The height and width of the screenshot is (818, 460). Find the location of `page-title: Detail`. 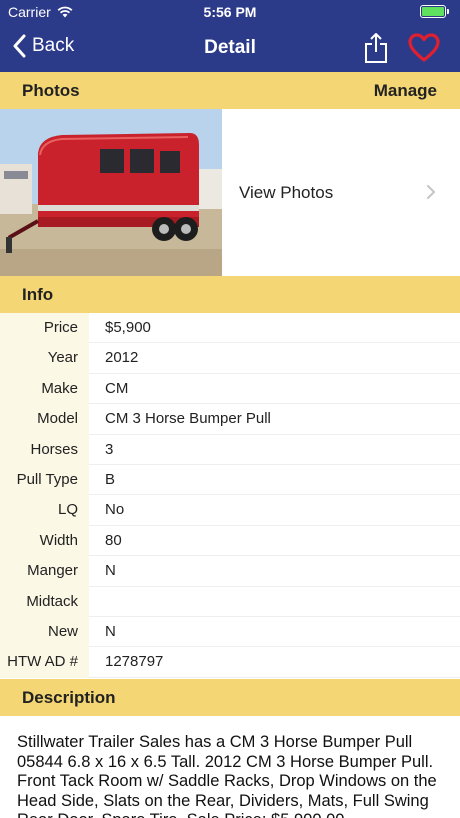

page-title: Detail is located at coordinates (230, 47).